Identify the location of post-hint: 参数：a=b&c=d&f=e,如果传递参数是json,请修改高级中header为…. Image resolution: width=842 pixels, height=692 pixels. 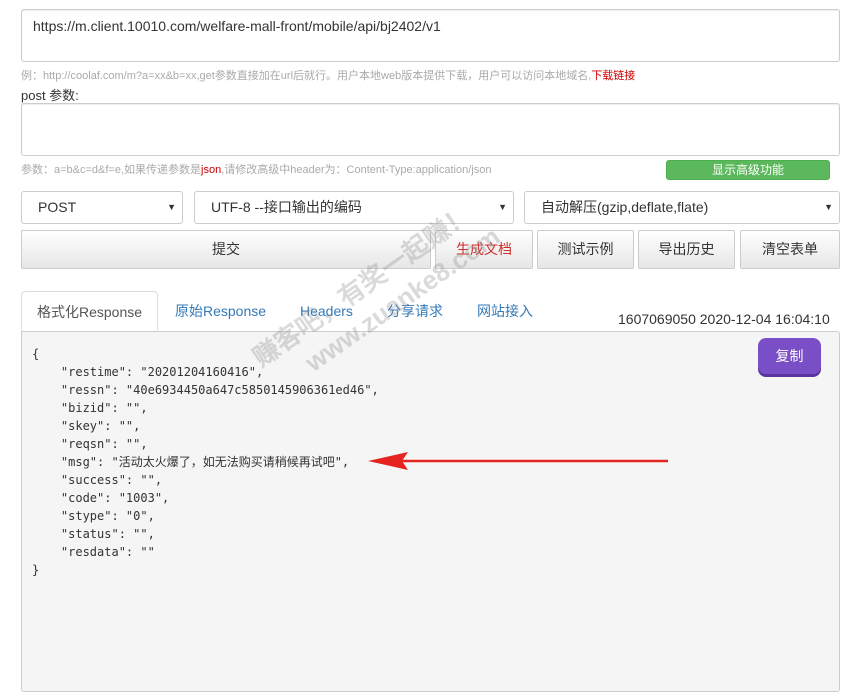
(256, 169).